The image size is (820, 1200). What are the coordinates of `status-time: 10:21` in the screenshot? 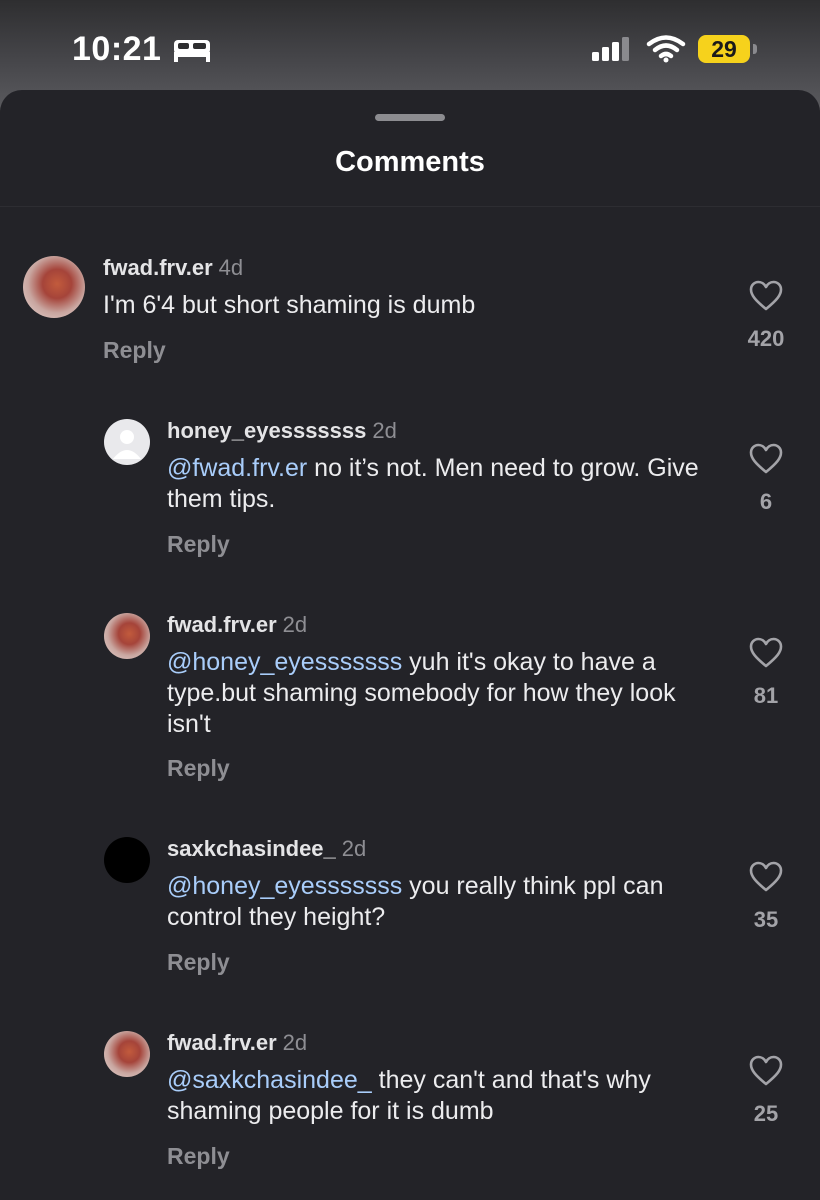 It's located at (117, 49).